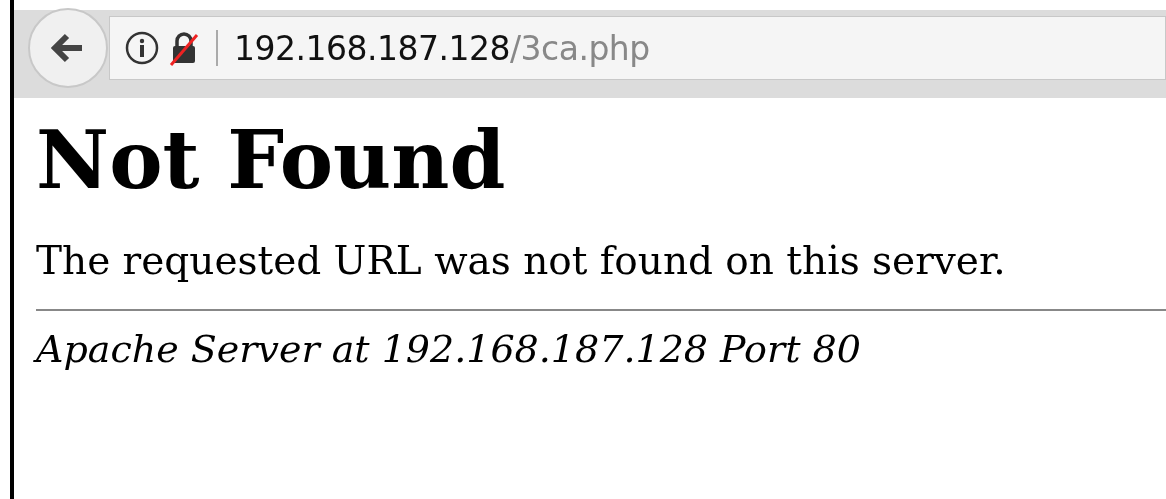 The width and height of the screenshot is (1166, 499). Describe the element at coordinates (68, 48) in the screenshot. I see `back-arrow-icon` at that location.